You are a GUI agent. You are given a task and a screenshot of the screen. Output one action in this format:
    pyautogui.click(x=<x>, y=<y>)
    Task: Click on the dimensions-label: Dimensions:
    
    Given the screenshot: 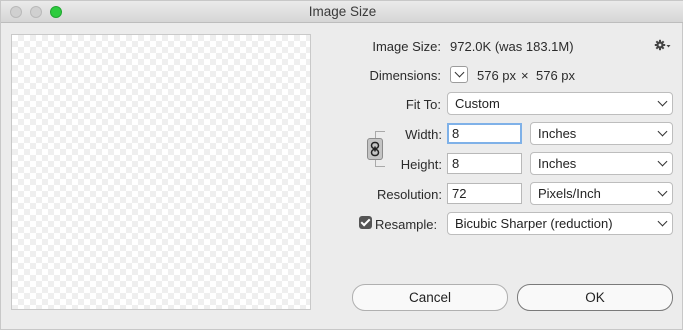 What is the action you would take?
    pyautogui.click(x=405, y=75)
    